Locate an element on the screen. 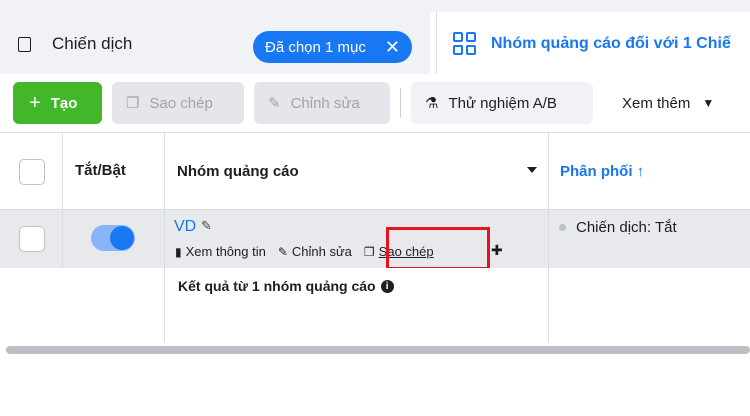 This screenshot has width=750, height=416. on-off-toggle is located at coordinates (113, 238).